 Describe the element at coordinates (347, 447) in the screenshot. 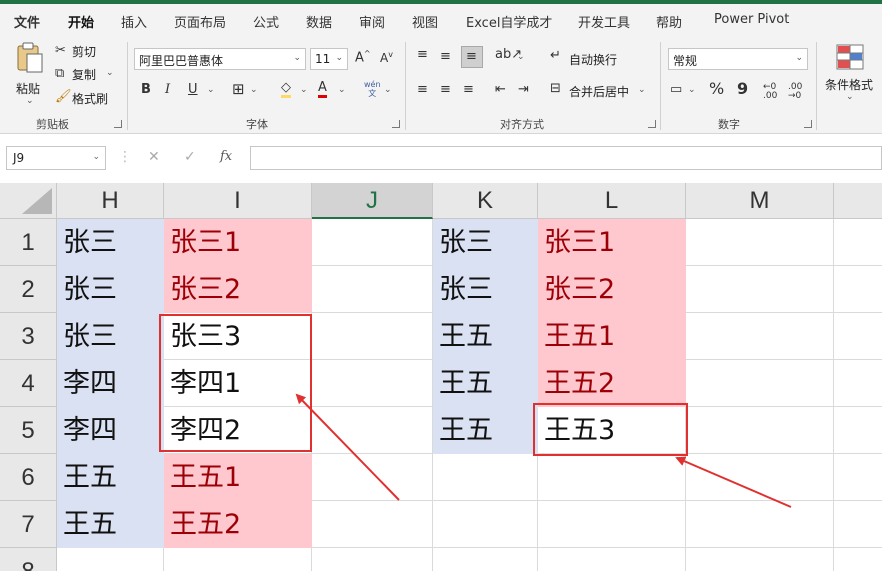

I see `arrow-to-i-cells` at that location.